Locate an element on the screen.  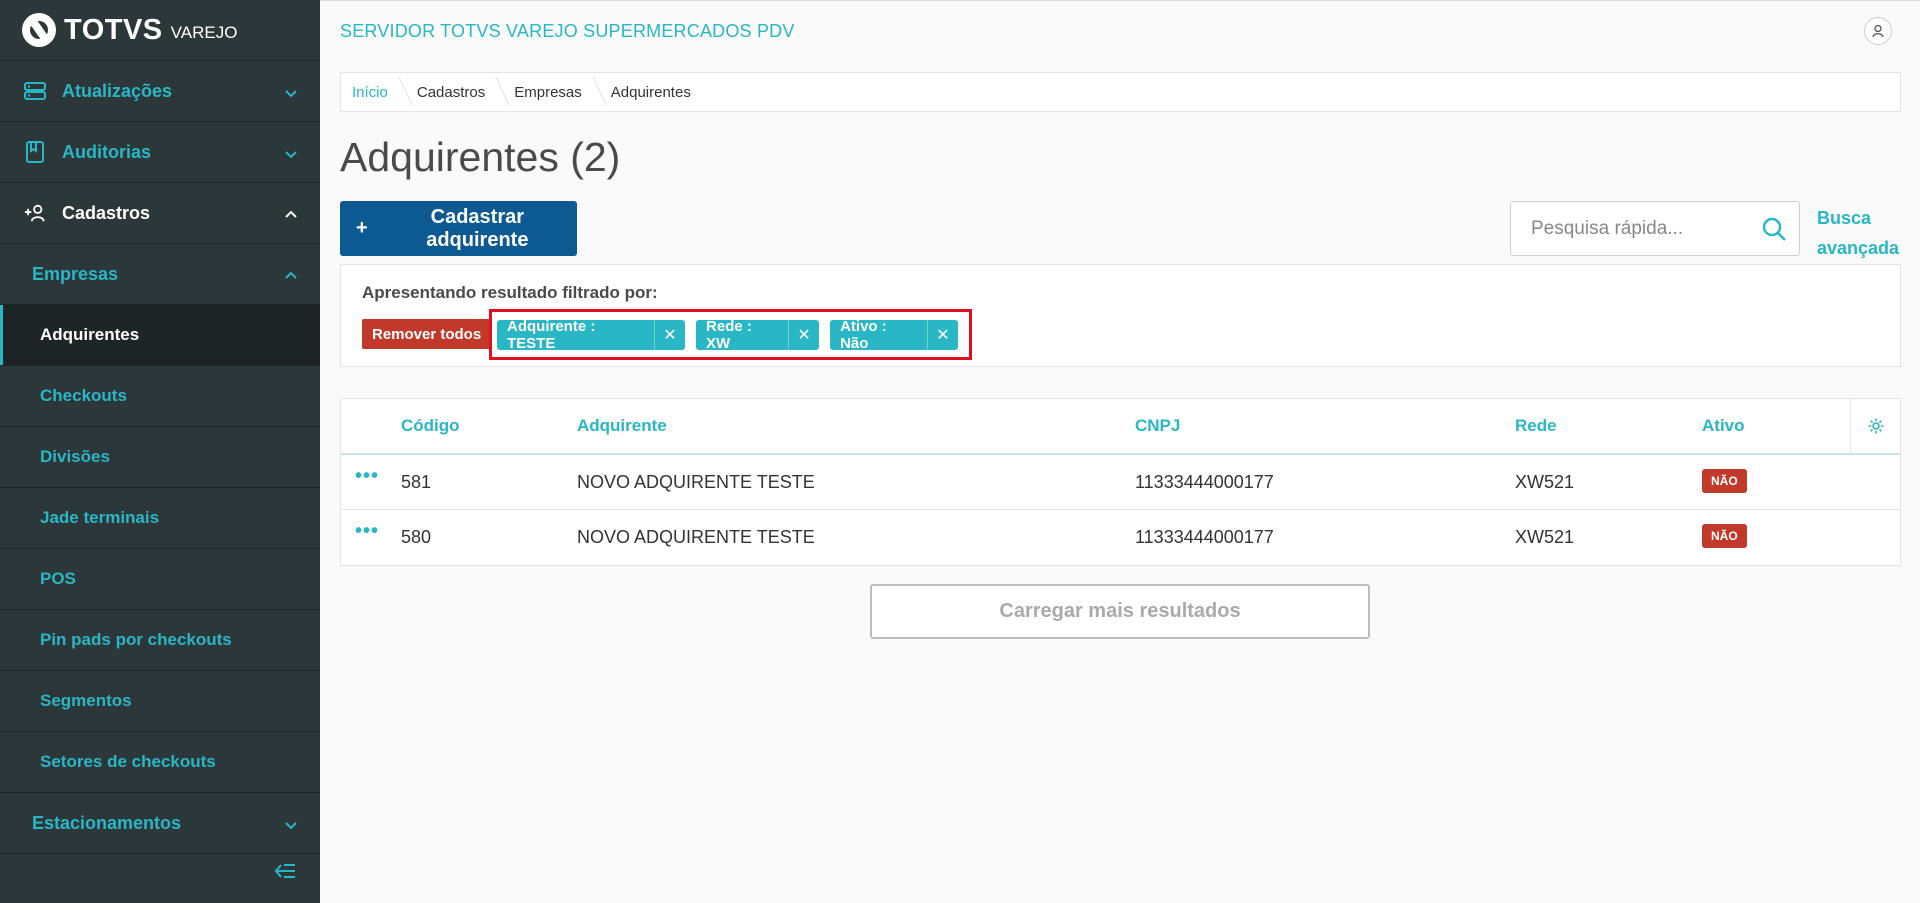
brand-logo: TOTVS VAREJO is located at coordinates (160, 30).